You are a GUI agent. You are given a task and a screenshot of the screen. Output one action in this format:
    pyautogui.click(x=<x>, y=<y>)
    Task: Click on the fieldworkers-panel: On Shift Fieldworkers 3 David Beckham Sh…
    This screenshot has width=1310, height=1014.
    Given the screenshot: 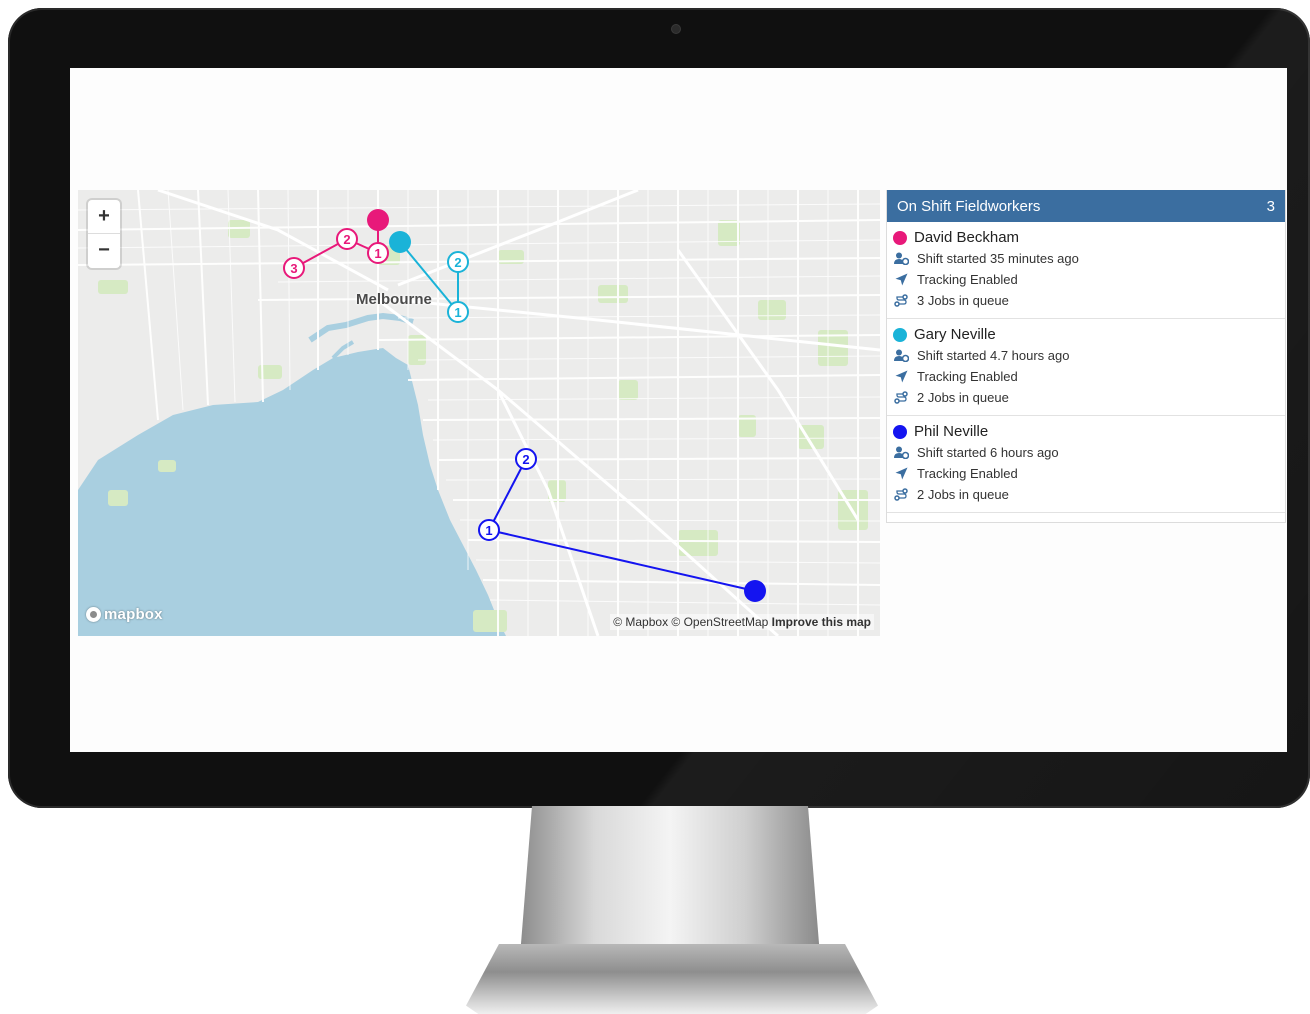 What is the action you would take?
    pyautogui.click(x=1086, y=356)
    